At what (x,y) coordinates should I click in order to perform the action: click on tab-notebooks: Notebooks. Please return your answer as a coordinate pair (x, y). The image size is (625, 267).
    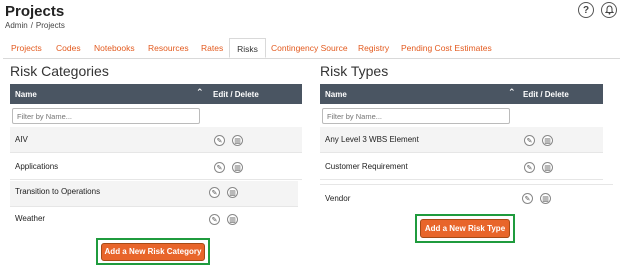
    Looking at the image, I should click on (114, 48).